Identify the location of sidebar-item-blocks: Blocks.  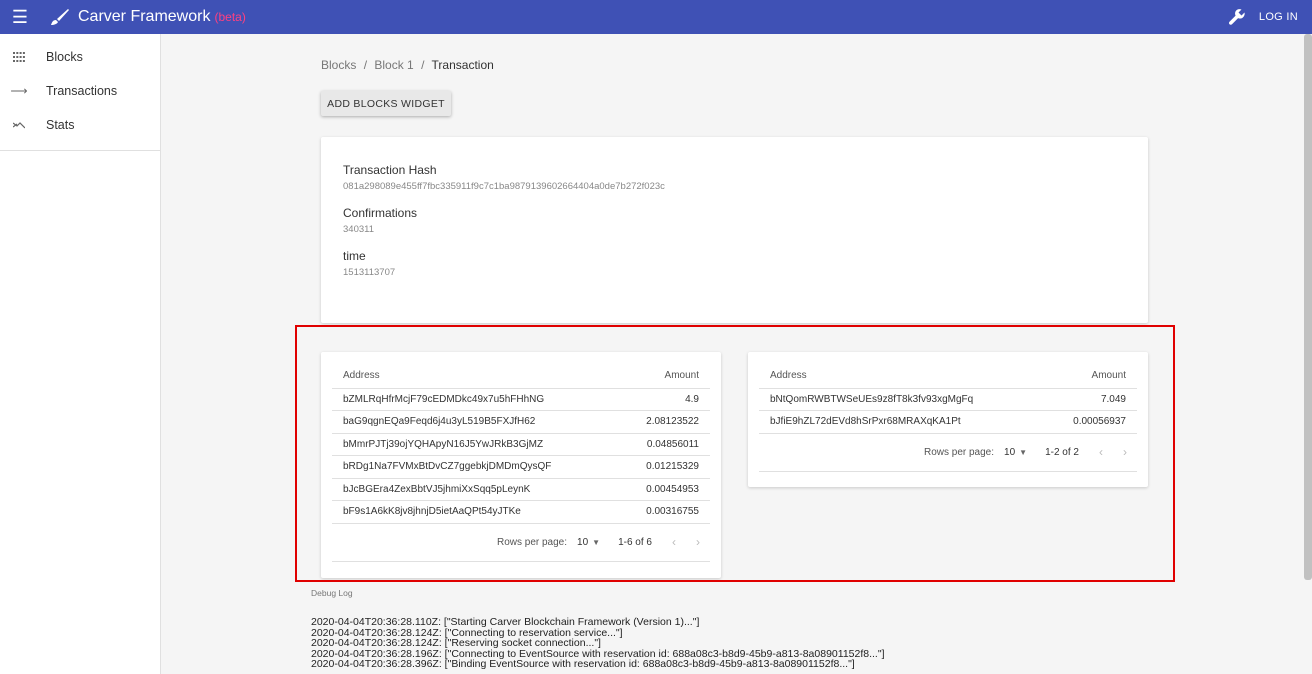
(80, 57).